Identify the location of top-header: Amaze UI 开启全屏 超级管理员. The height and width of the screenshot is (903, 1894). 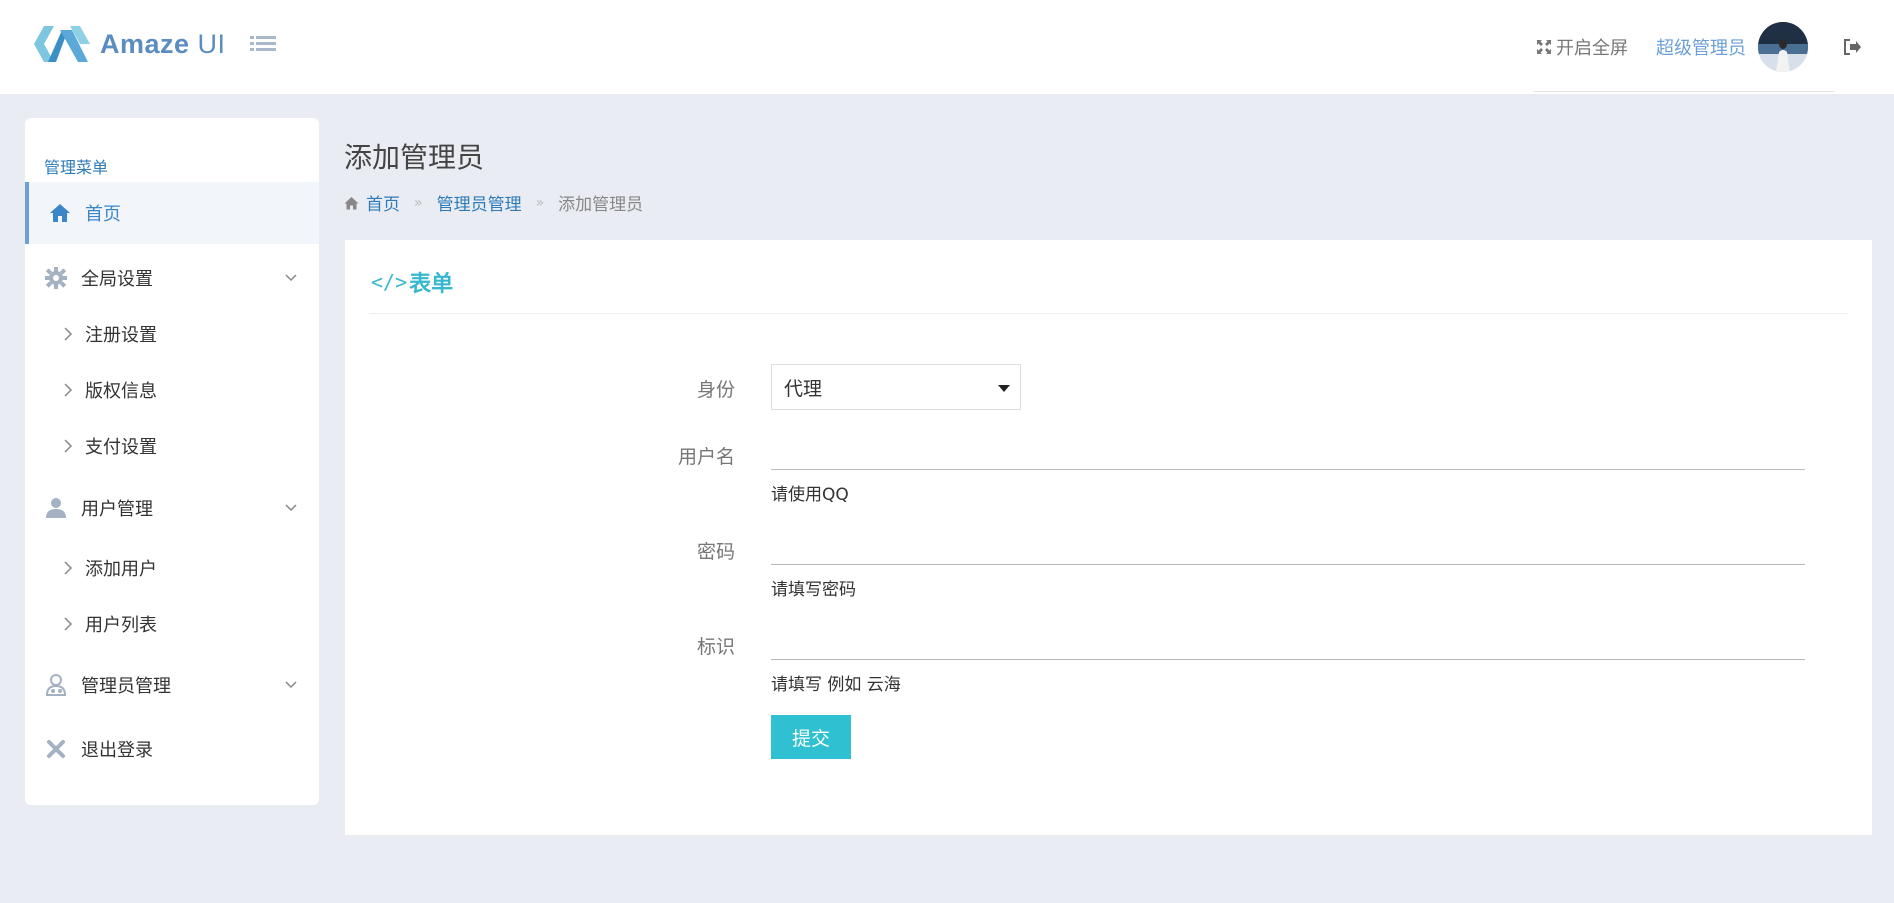
(947, 47).